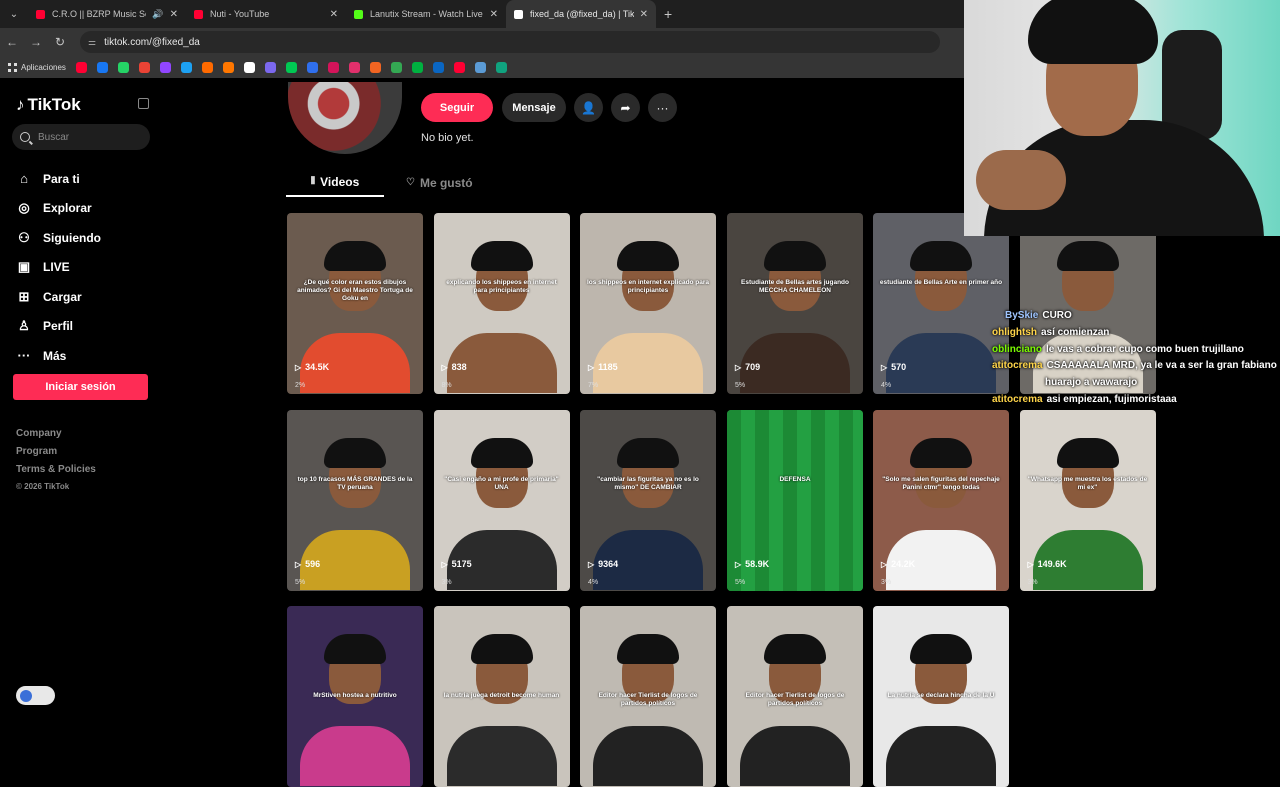 The height and width of the screenshot is (787, 1280). What do you see at coordinates (625, 107) in the screenshot?
I see `share-button: ➦` at bounding box center [625, 107].